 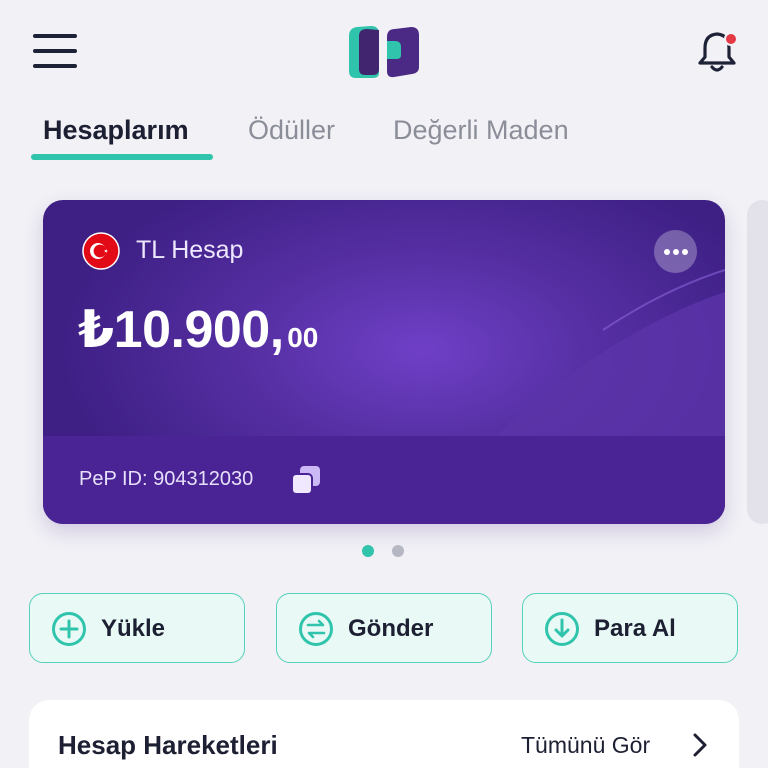 I want to click on turkey-flag-icon, so click(x=101, y=251).